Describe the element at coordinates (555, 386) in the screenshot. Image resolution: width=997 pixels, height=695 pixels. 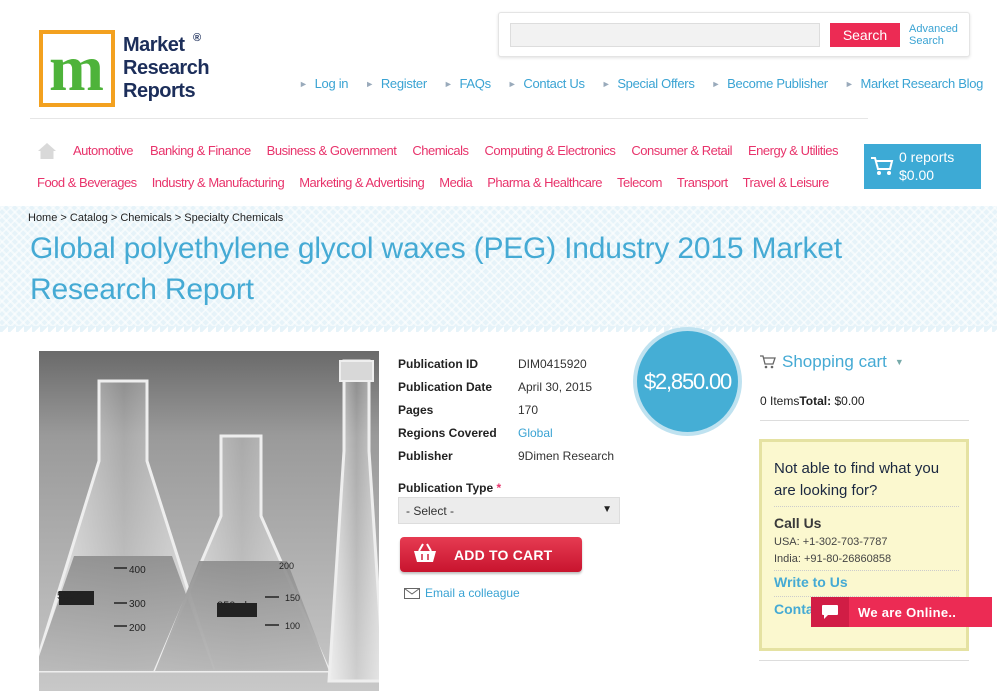
I see `publication-date-value: April 30, 2015` at that location.